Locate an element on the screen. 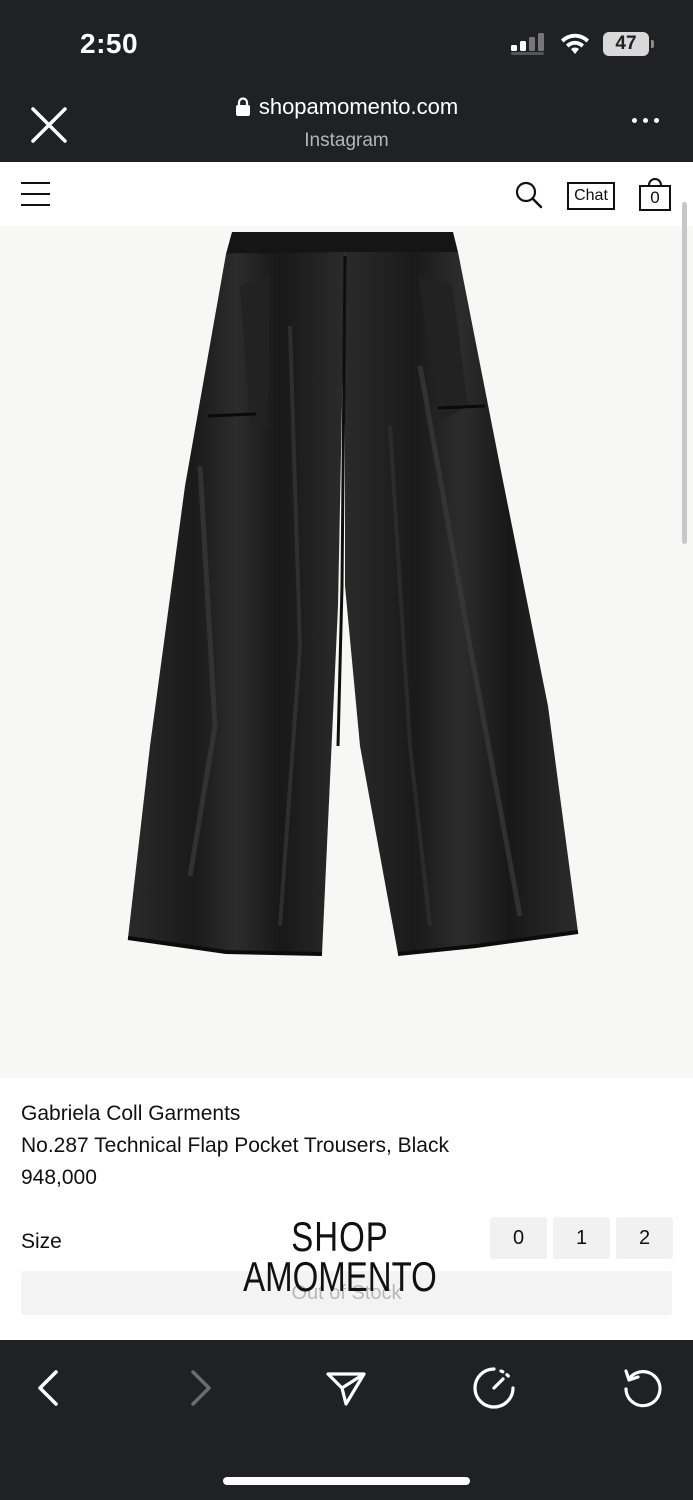  browser-toolbar is located at coordinates (346, 1420).